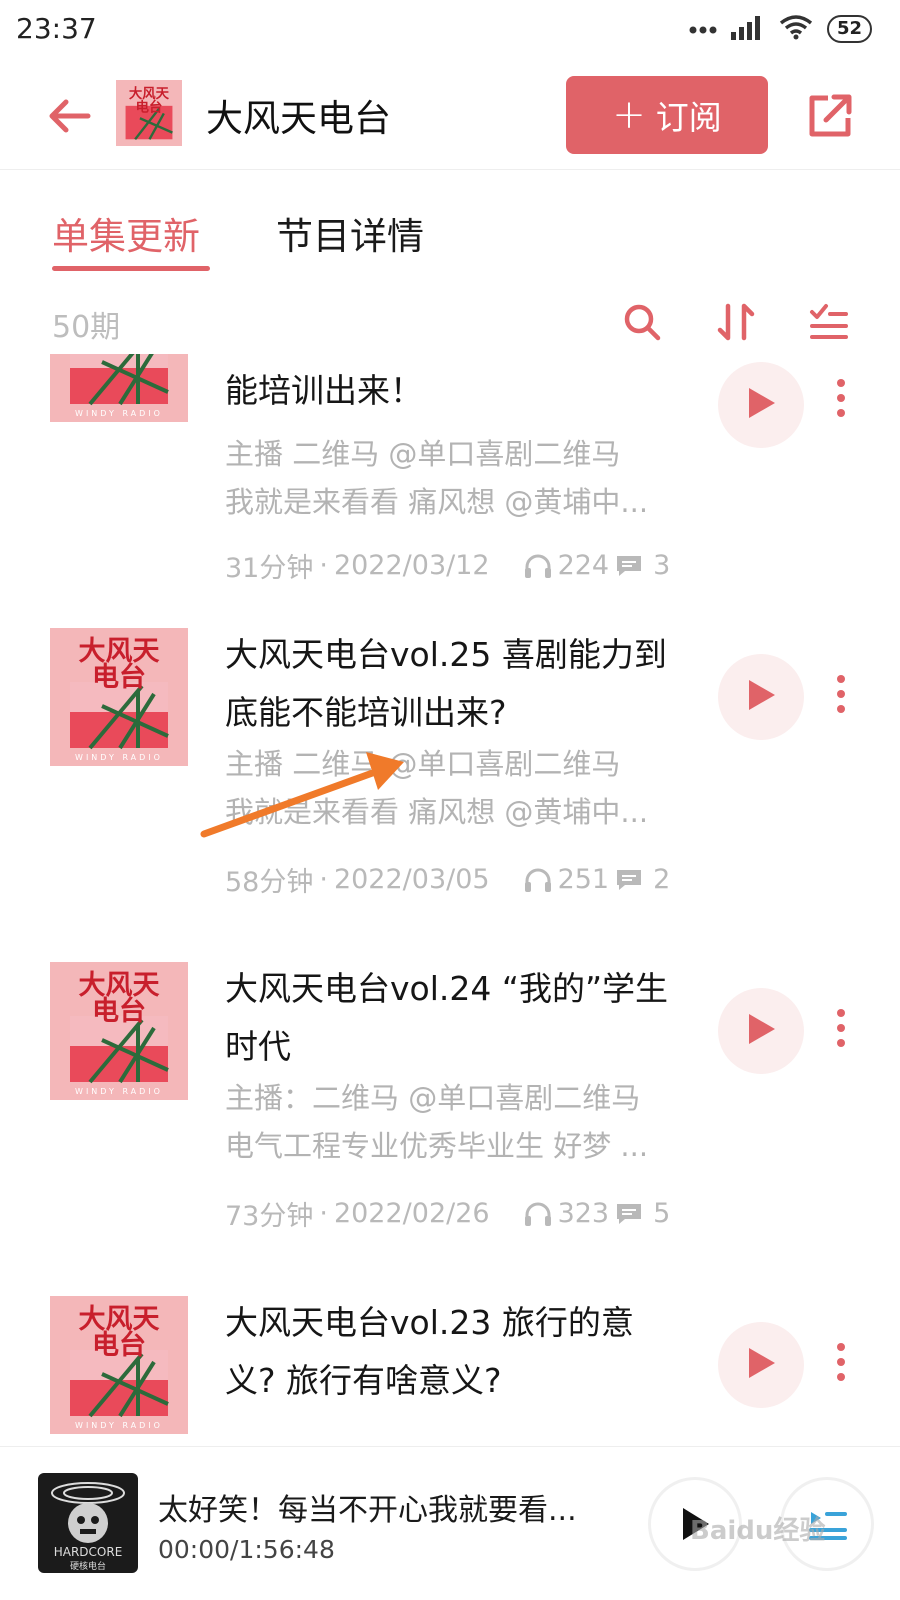 This screenshot has height=1600, width=900. I want to click on share-button, so click(830, 116).